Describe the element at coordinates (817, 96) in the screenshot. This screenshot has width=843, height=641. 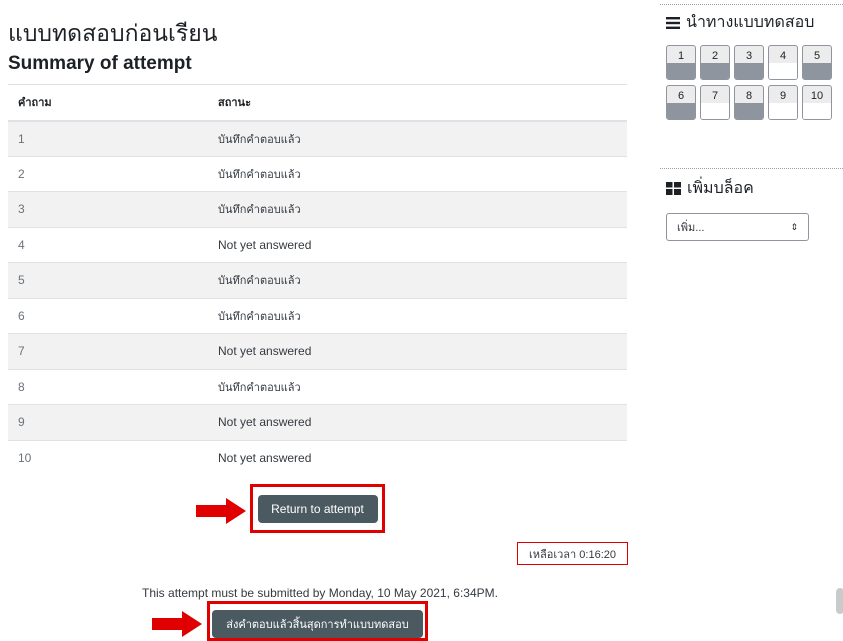
I see `question-nav-number: 10` at that location.